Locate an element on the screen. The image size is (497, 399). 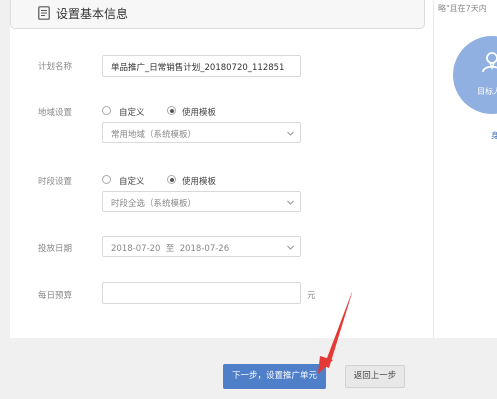
region-template-label: 使用模板 is located at coordinates (199, 112).